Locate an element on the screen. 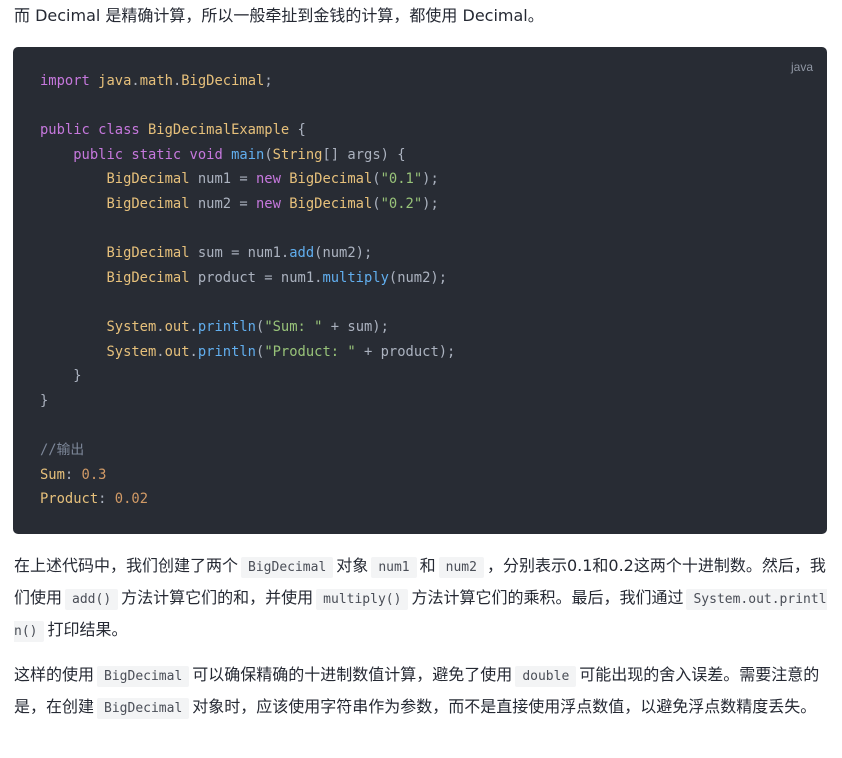 The image size is (842, 758). code-token: [] args) { is located at coordinates (364, 154).